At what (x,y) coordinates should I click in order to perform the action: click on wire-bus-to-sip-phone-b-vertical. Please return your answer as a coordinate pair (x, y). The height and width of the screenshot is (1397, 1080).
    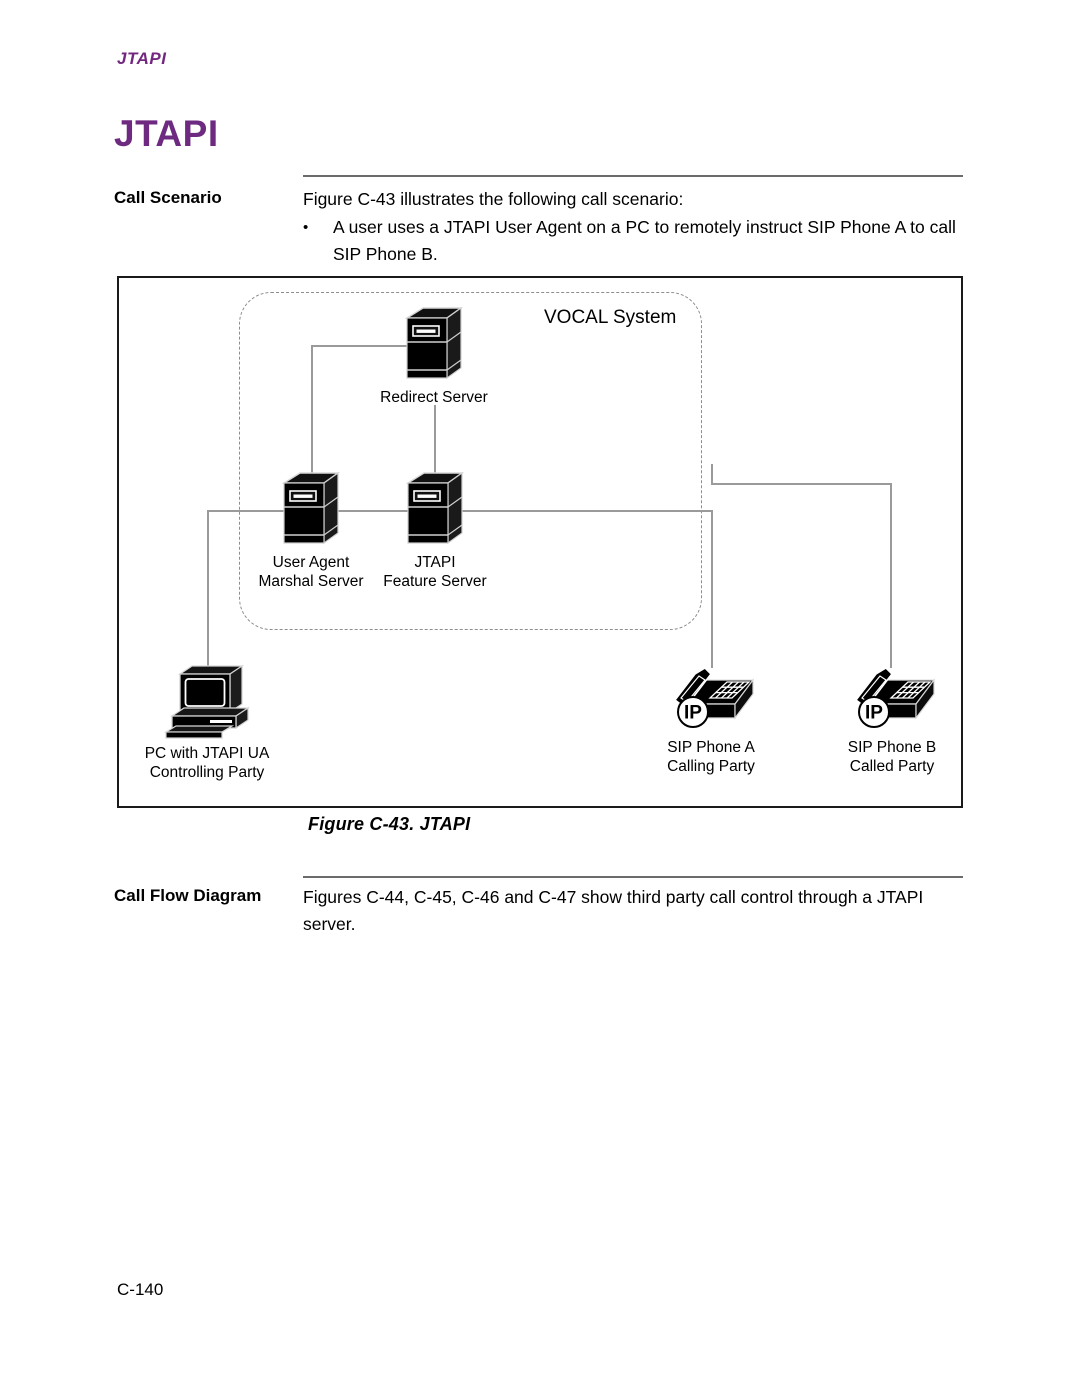
    Looking at the image, I should click on (891, 575).